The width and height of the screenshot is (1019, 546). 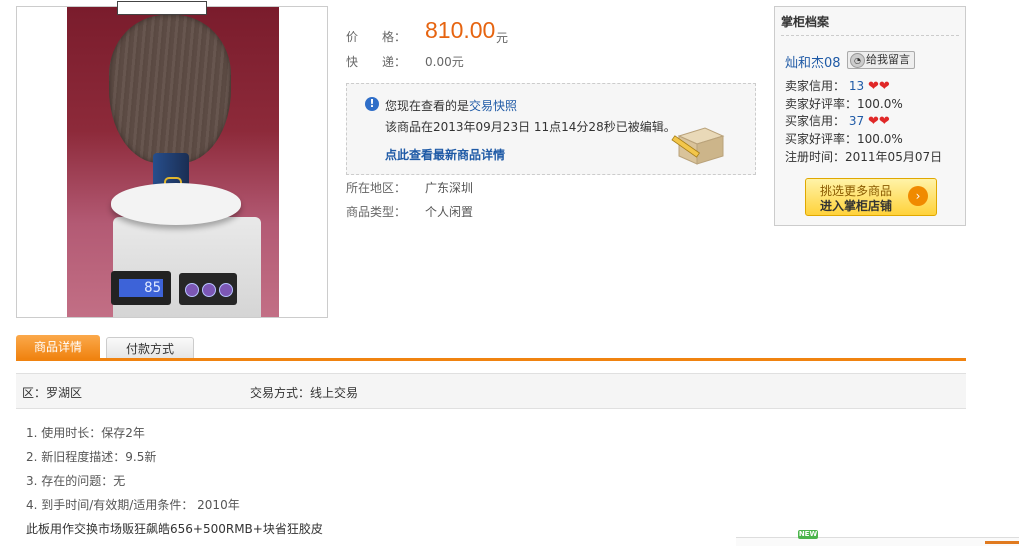 What do you see at coordinates (805, 22) in the screenshot?
I see `shopkeeper-title: 掌柜档案` at bounding box center [805, 22].